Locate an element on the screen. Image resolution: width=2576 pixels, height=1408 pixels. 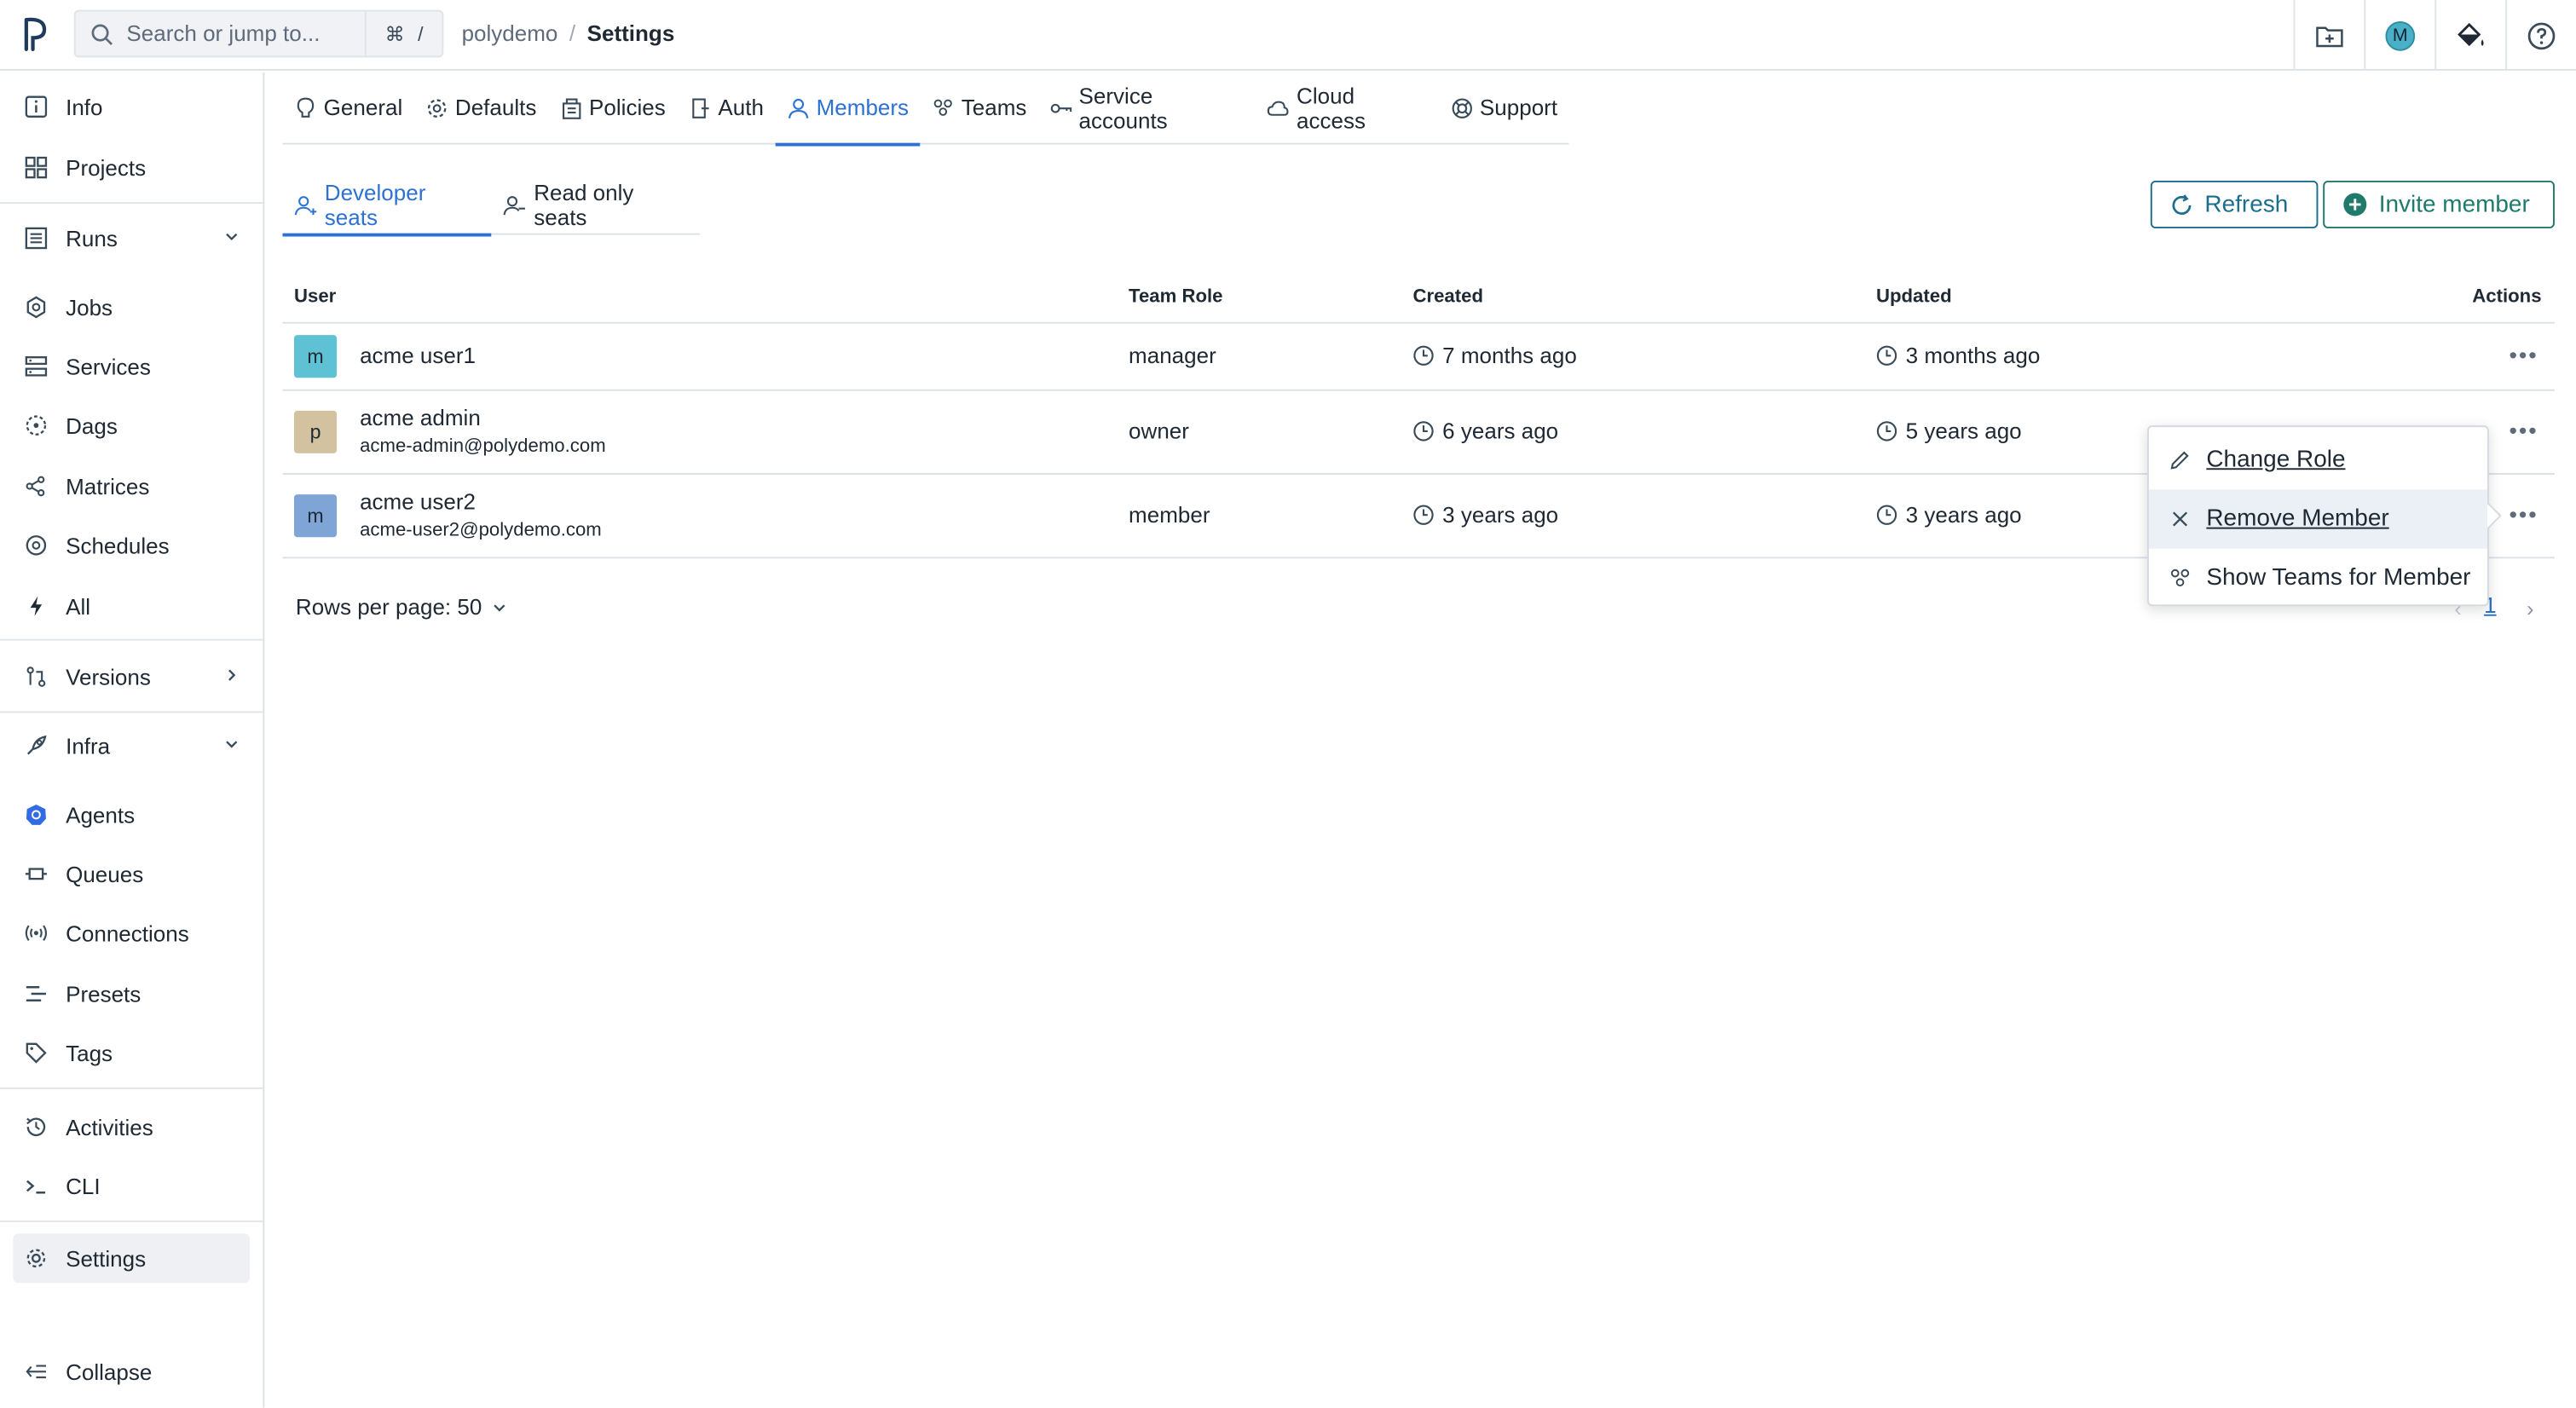
top-right-actions: M is located at coordinates (2434, 36).